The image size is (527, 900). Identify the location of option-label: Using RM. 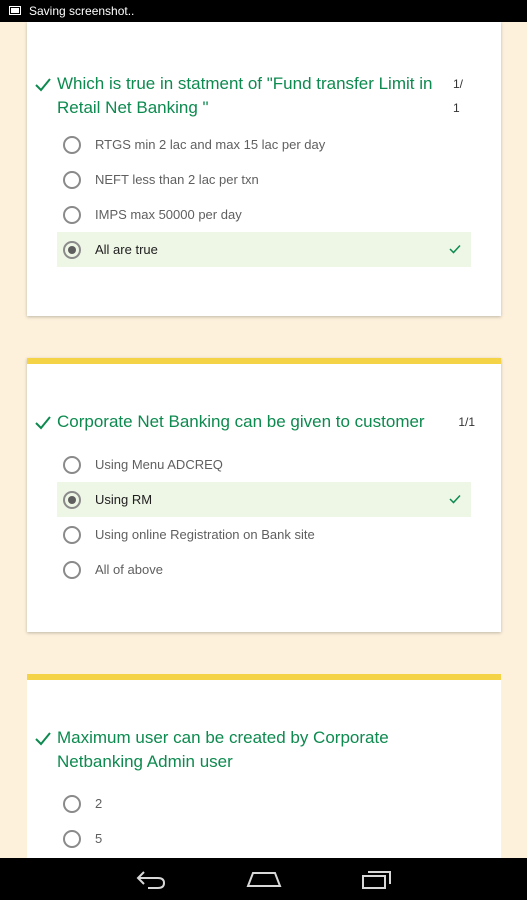
(124, 499).